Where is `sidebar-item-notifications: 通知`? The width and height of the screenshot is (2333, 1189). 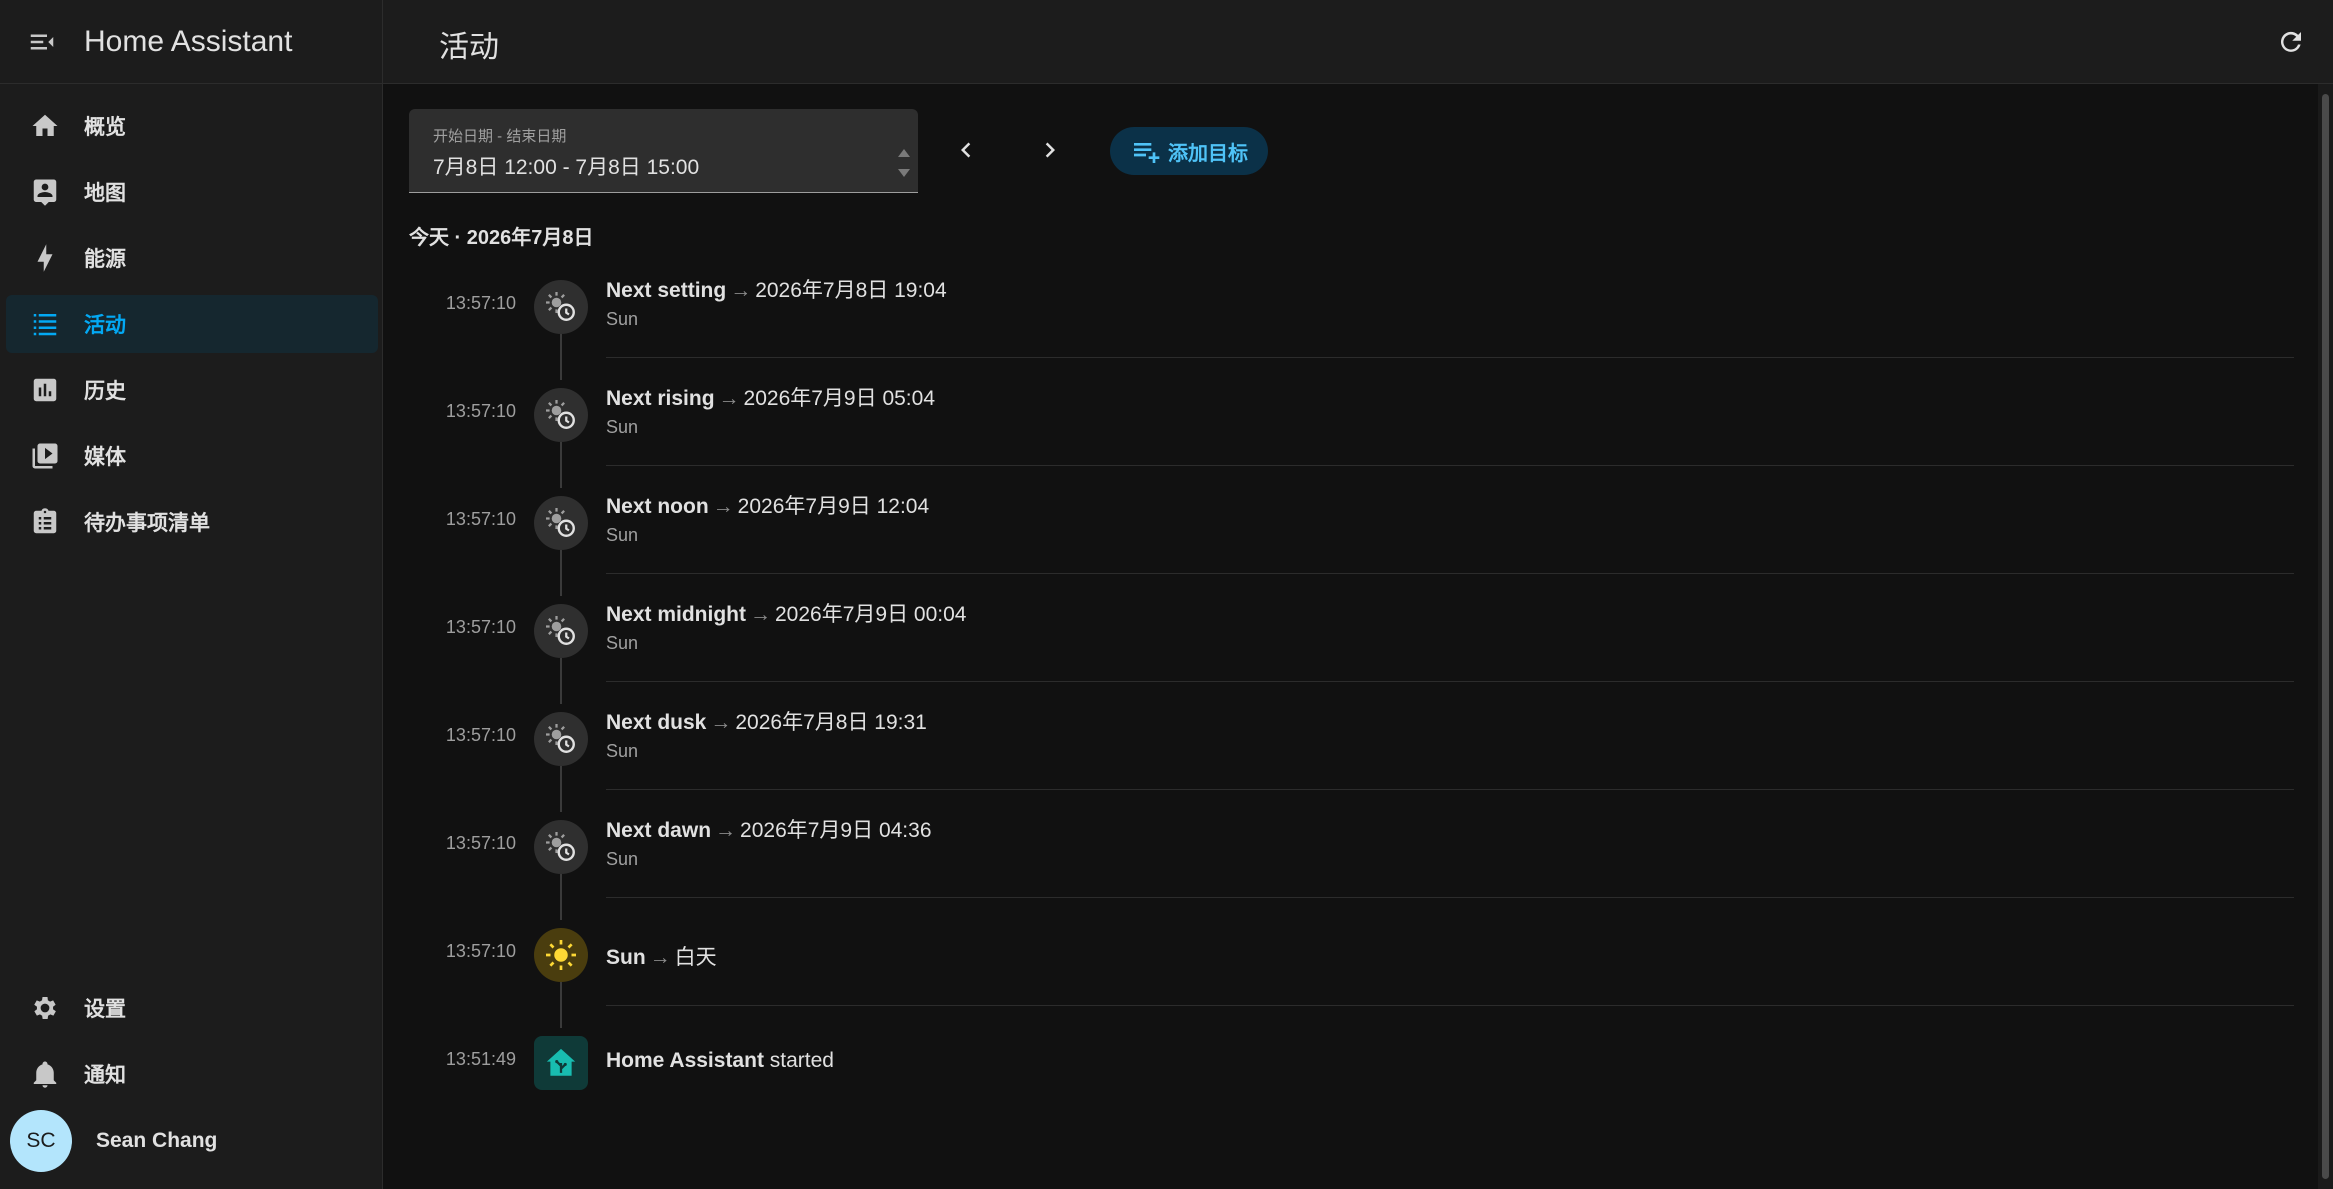
sidebar-item-notifications: 通知 is located at coordinates (192, 1074).